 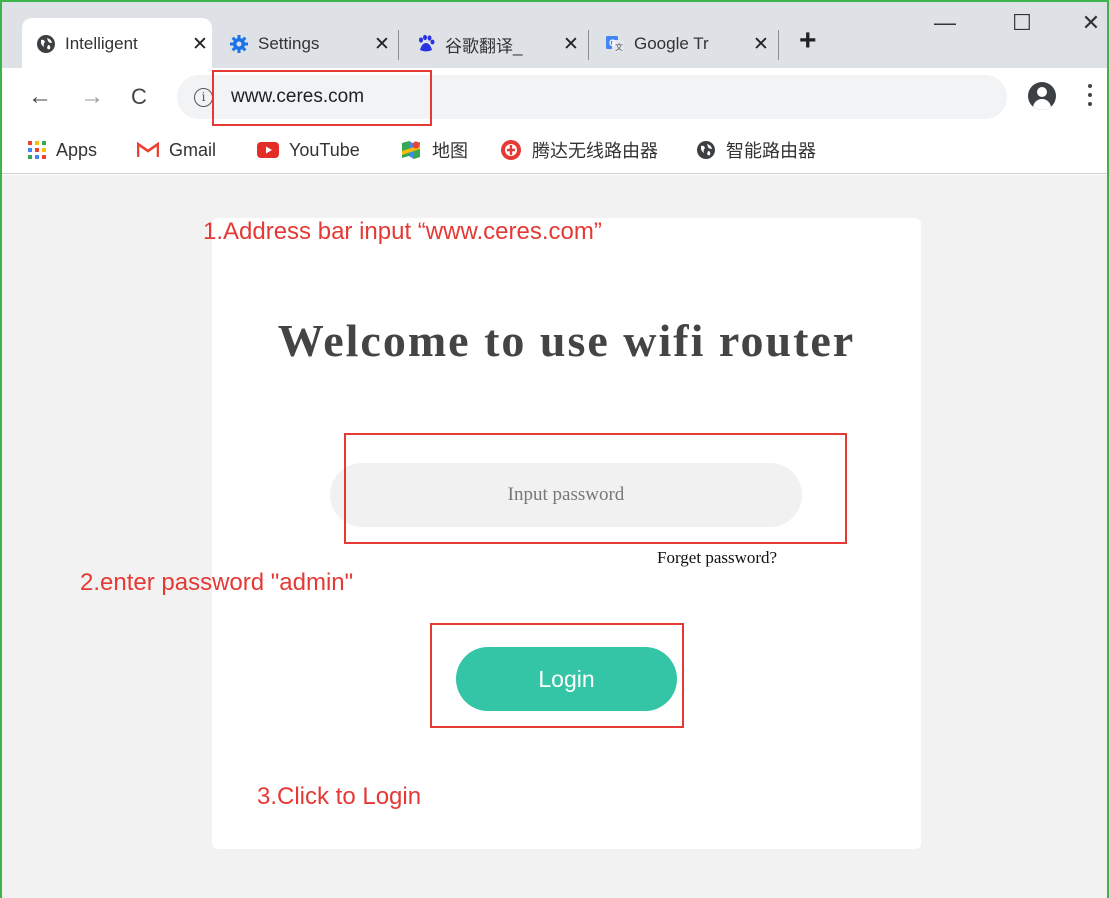 I want to click on tab-google-translate-cn: 谷歌翻译_ ✕, so click(x=499, y=44).